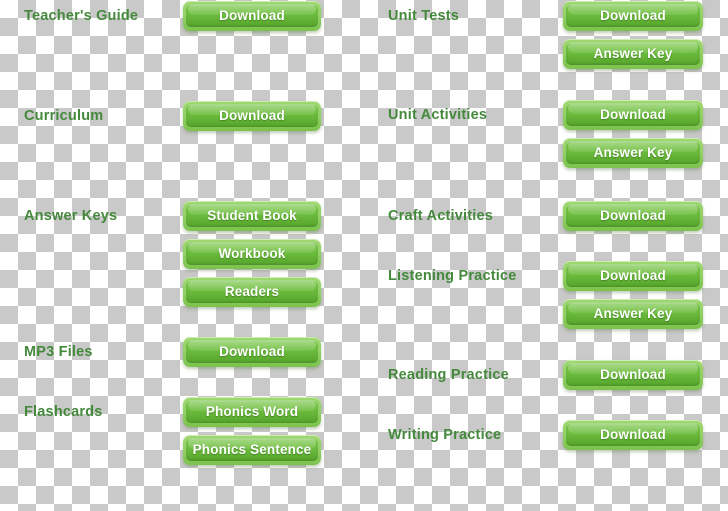  Describe the element at coordinates (58, 352) in the screenshot. I see `resource-label: MP3 Files` at that location.